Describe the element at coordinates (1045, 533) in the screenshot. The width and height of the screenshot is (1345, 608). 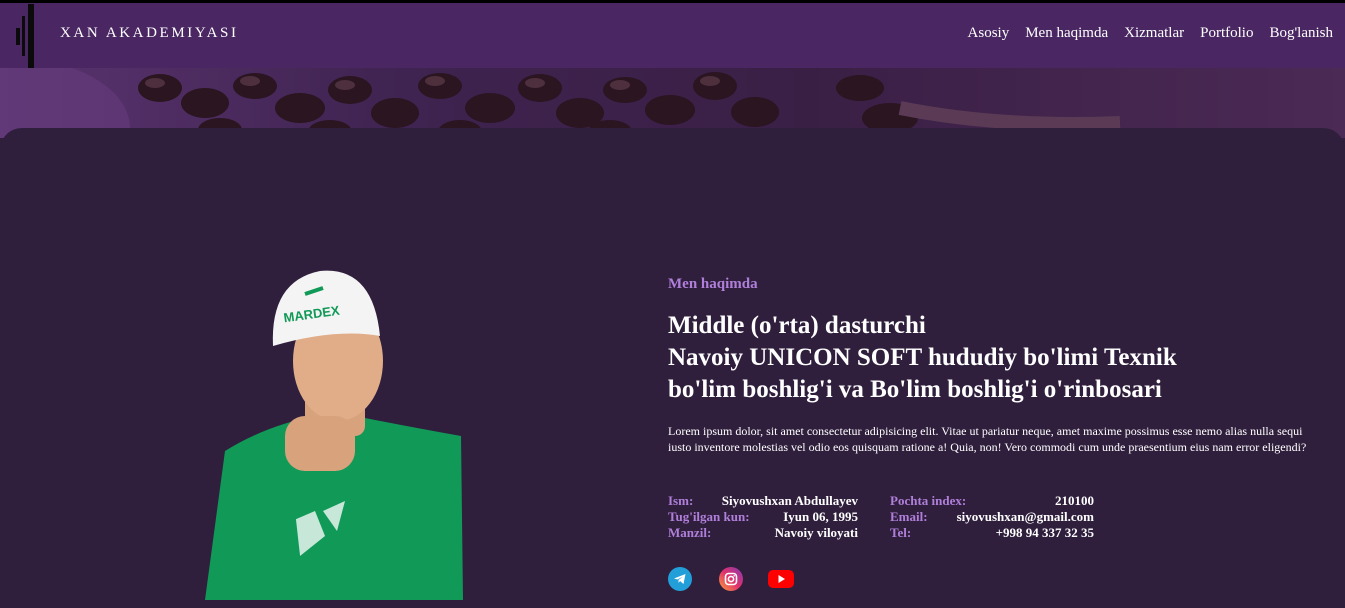
I see `info-value: +998 94 337 32 35` at that location.